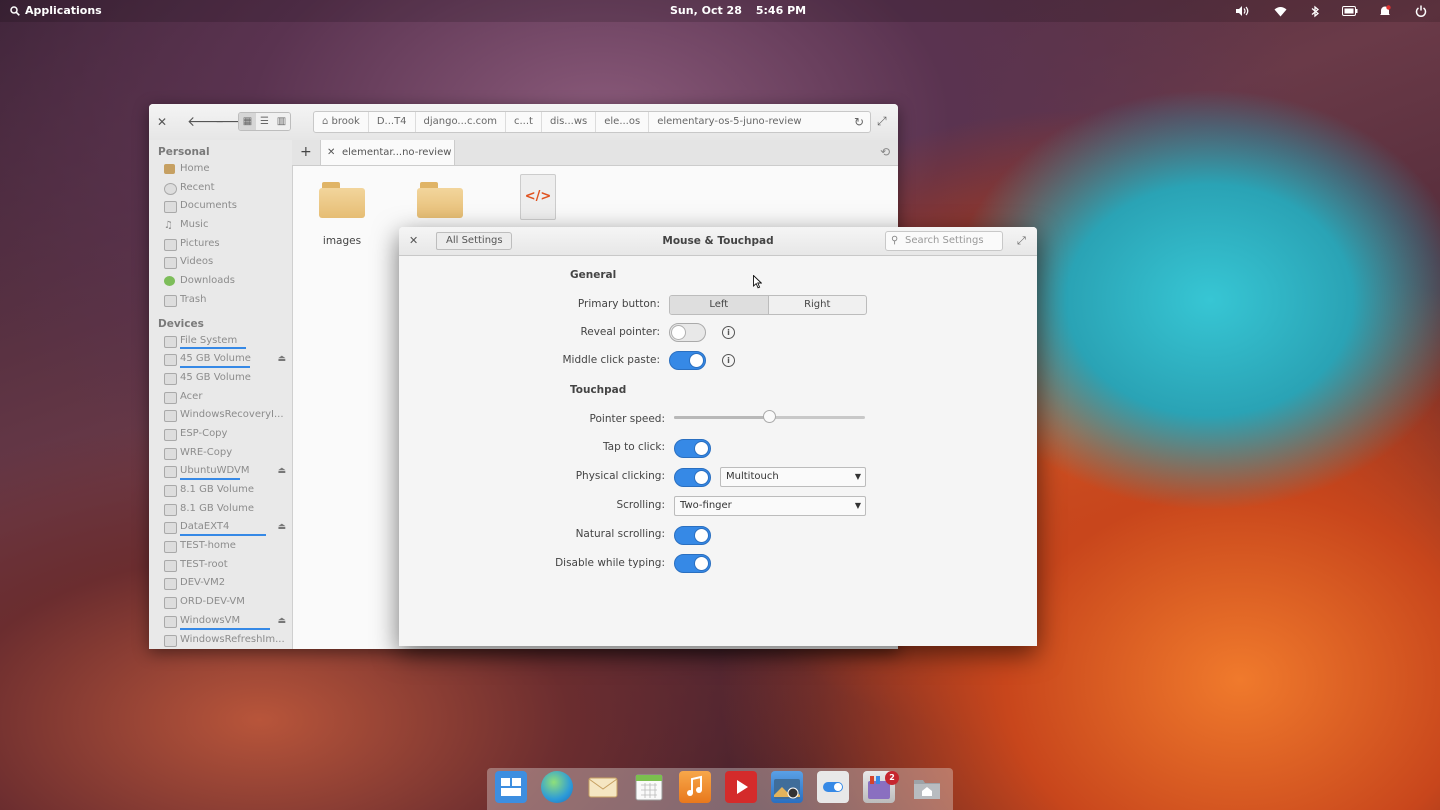  What do you see at coordinates (818, 305) in the screenshot?
I see `primary-right-option: Right` at bounding box center [818, 305].